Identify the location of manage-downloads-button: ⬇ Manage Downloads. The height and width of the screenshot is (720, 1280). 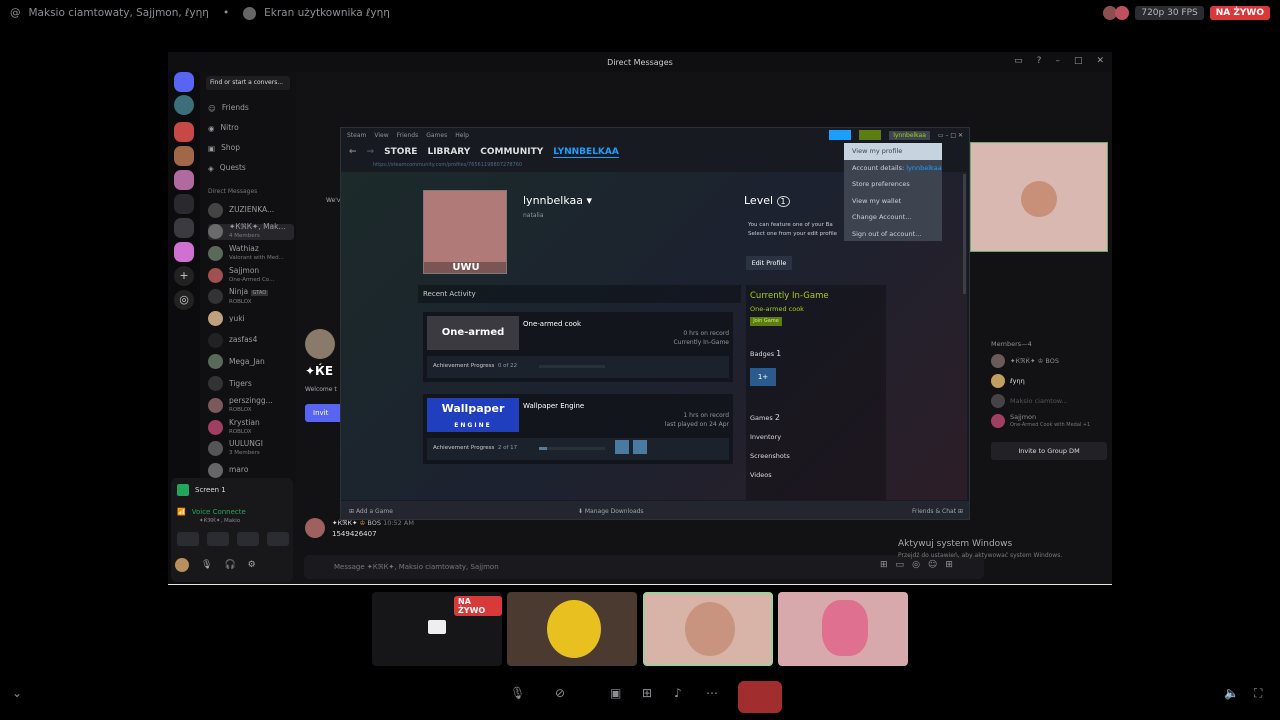
(611, 511).